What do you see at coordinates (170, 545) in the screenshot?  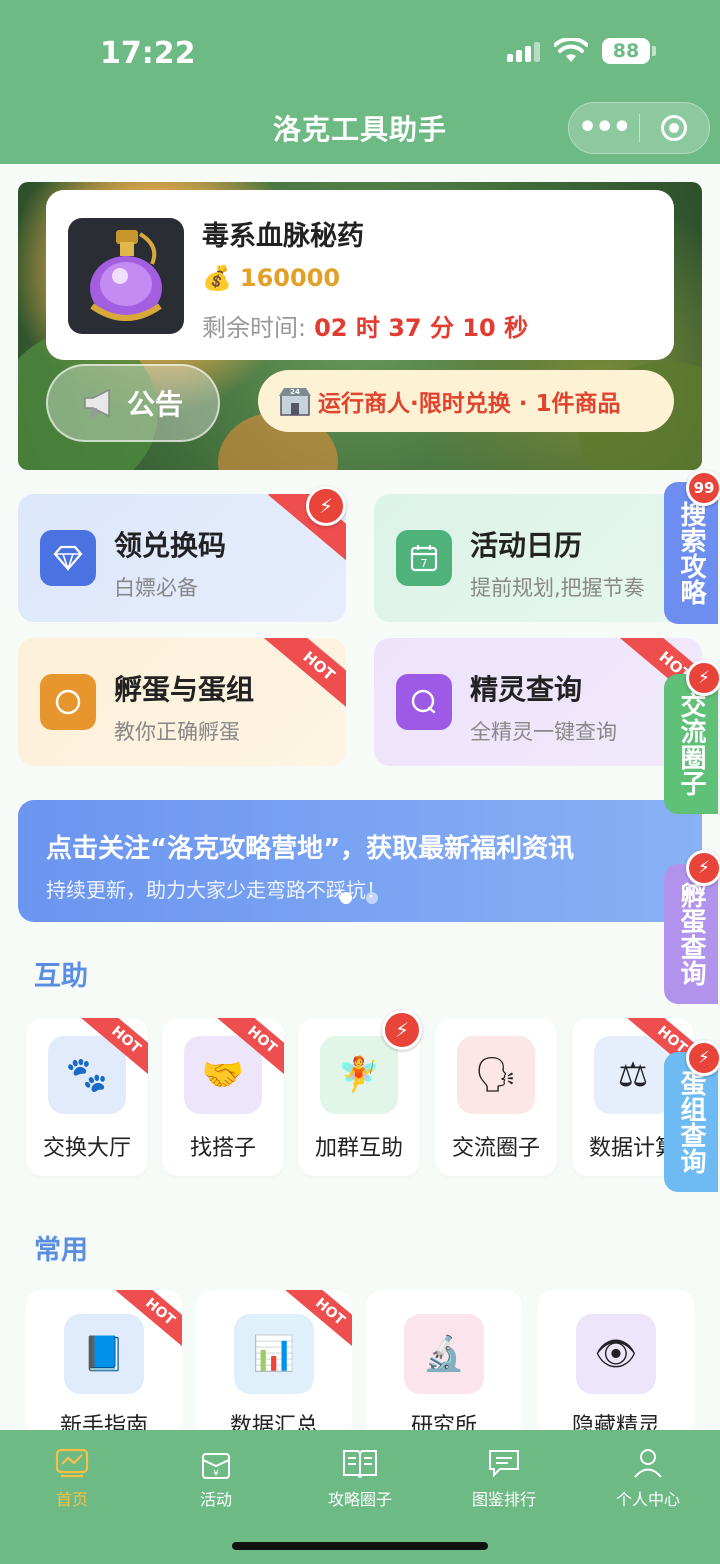 I see `card-title: 领兑换码` at bounding box center [170, 545].